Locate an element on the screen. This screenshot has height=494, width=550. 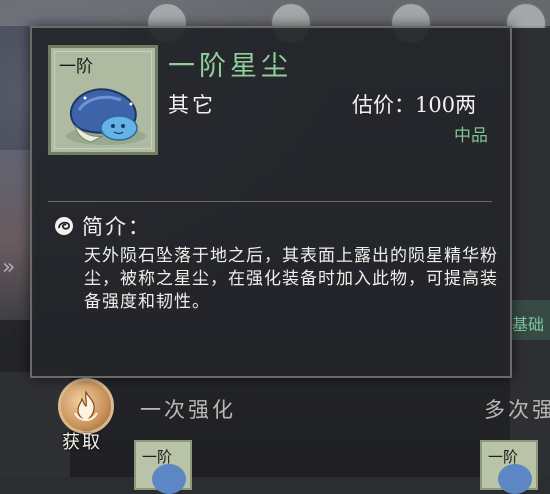
flame-icon is located at coordinates (86, 405).